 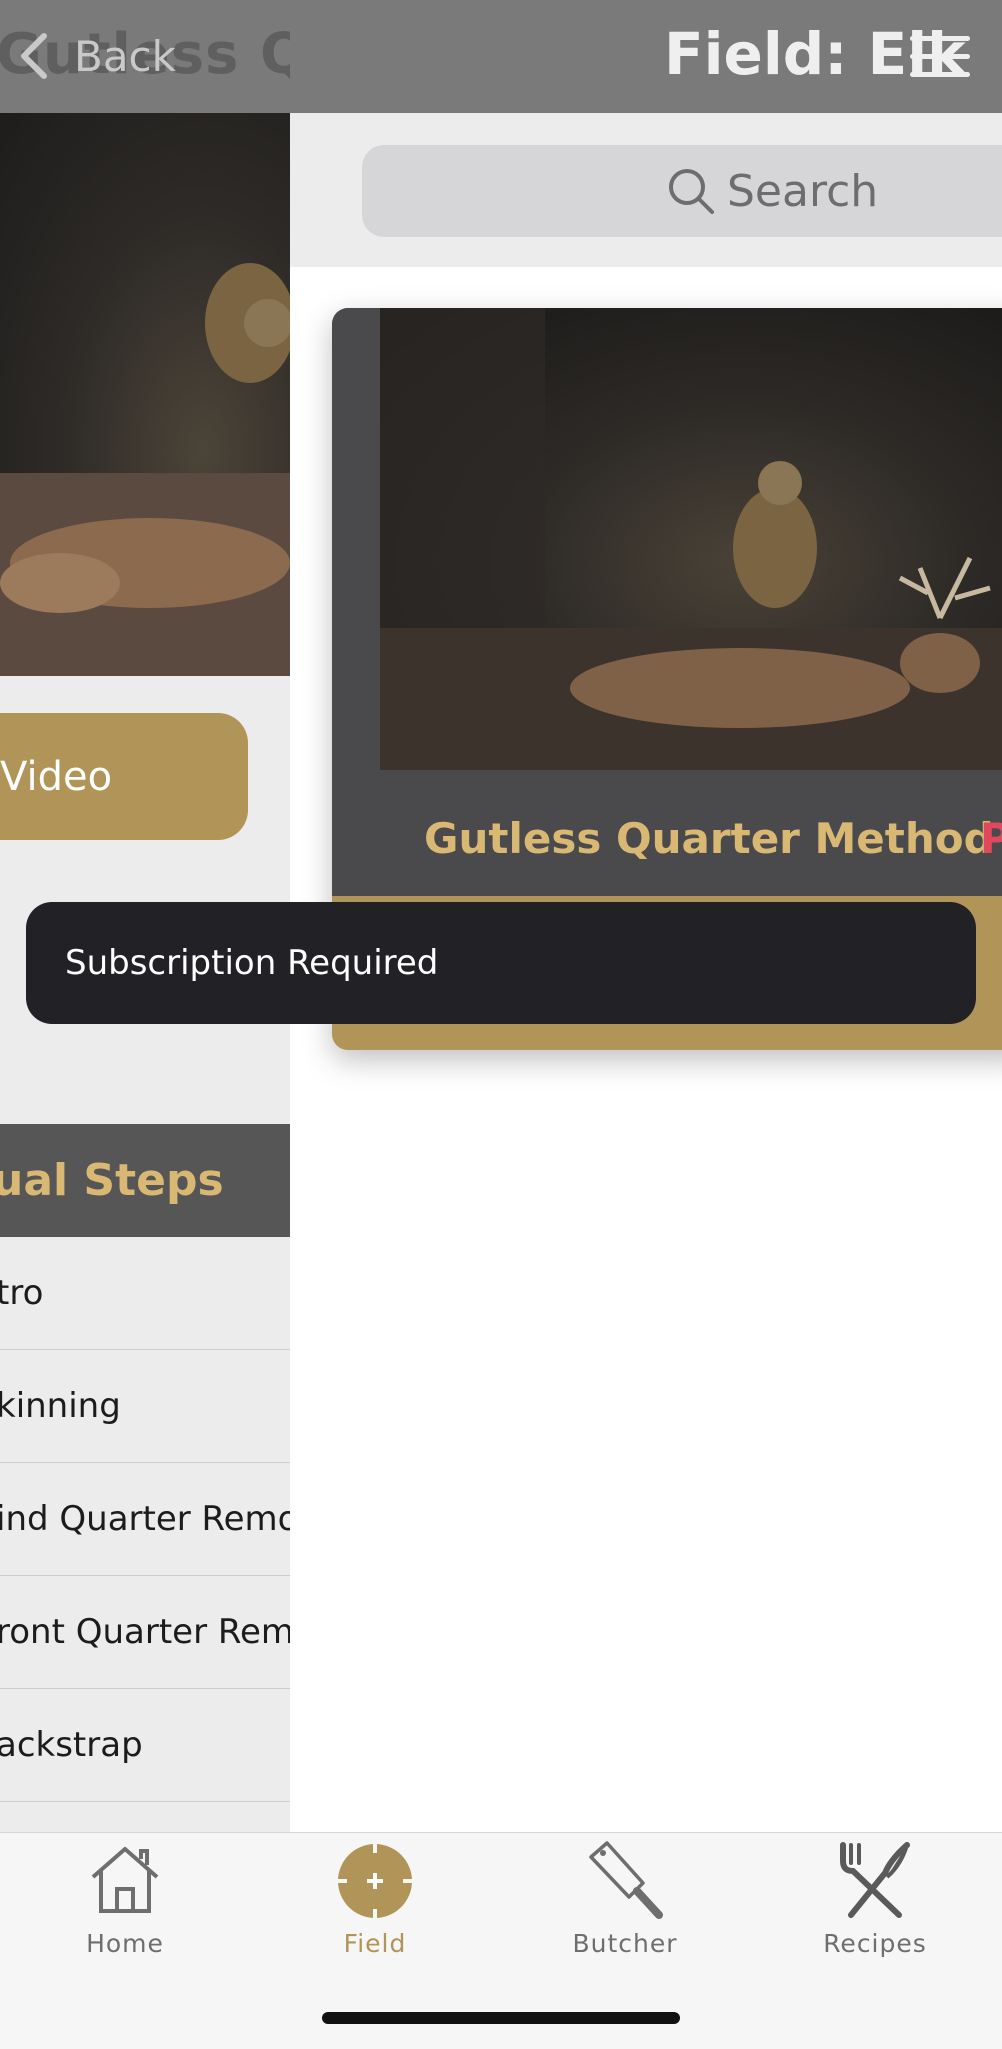 I want to click on background-video-thumbnail, so click(x=145, y=394).